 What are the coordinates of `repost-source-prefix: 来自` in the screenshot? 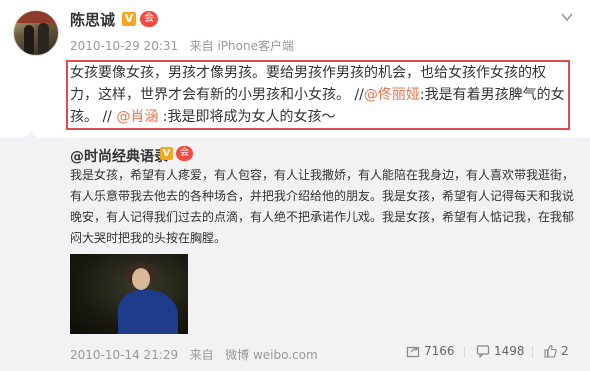 It's located at (201, 355).